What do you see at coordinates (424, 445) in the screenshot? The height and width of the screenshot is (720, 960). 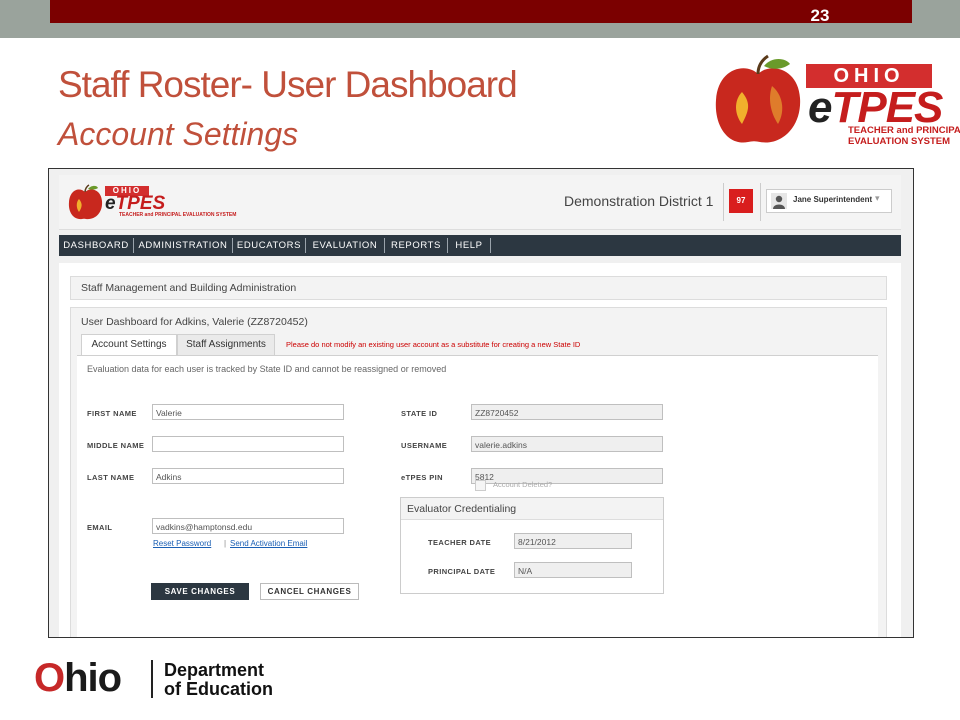 I see `username-label: USERNAME` at bounding box center [424, 445].